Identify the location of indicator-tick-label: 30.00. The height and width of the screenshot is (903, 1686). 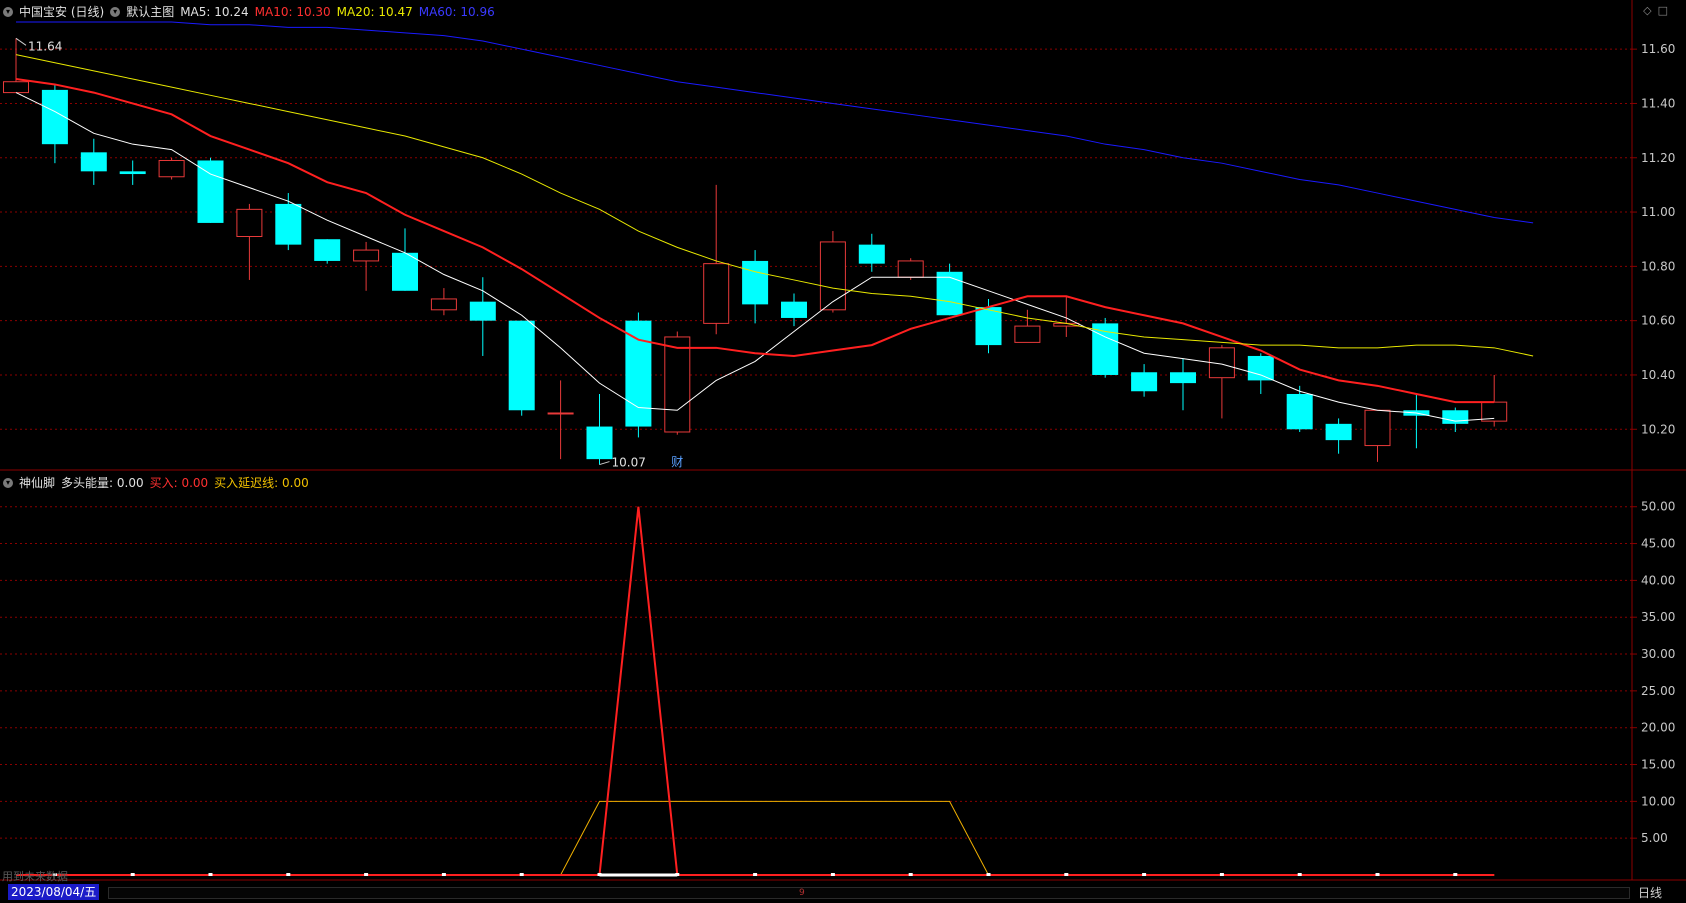
(1658, 654).